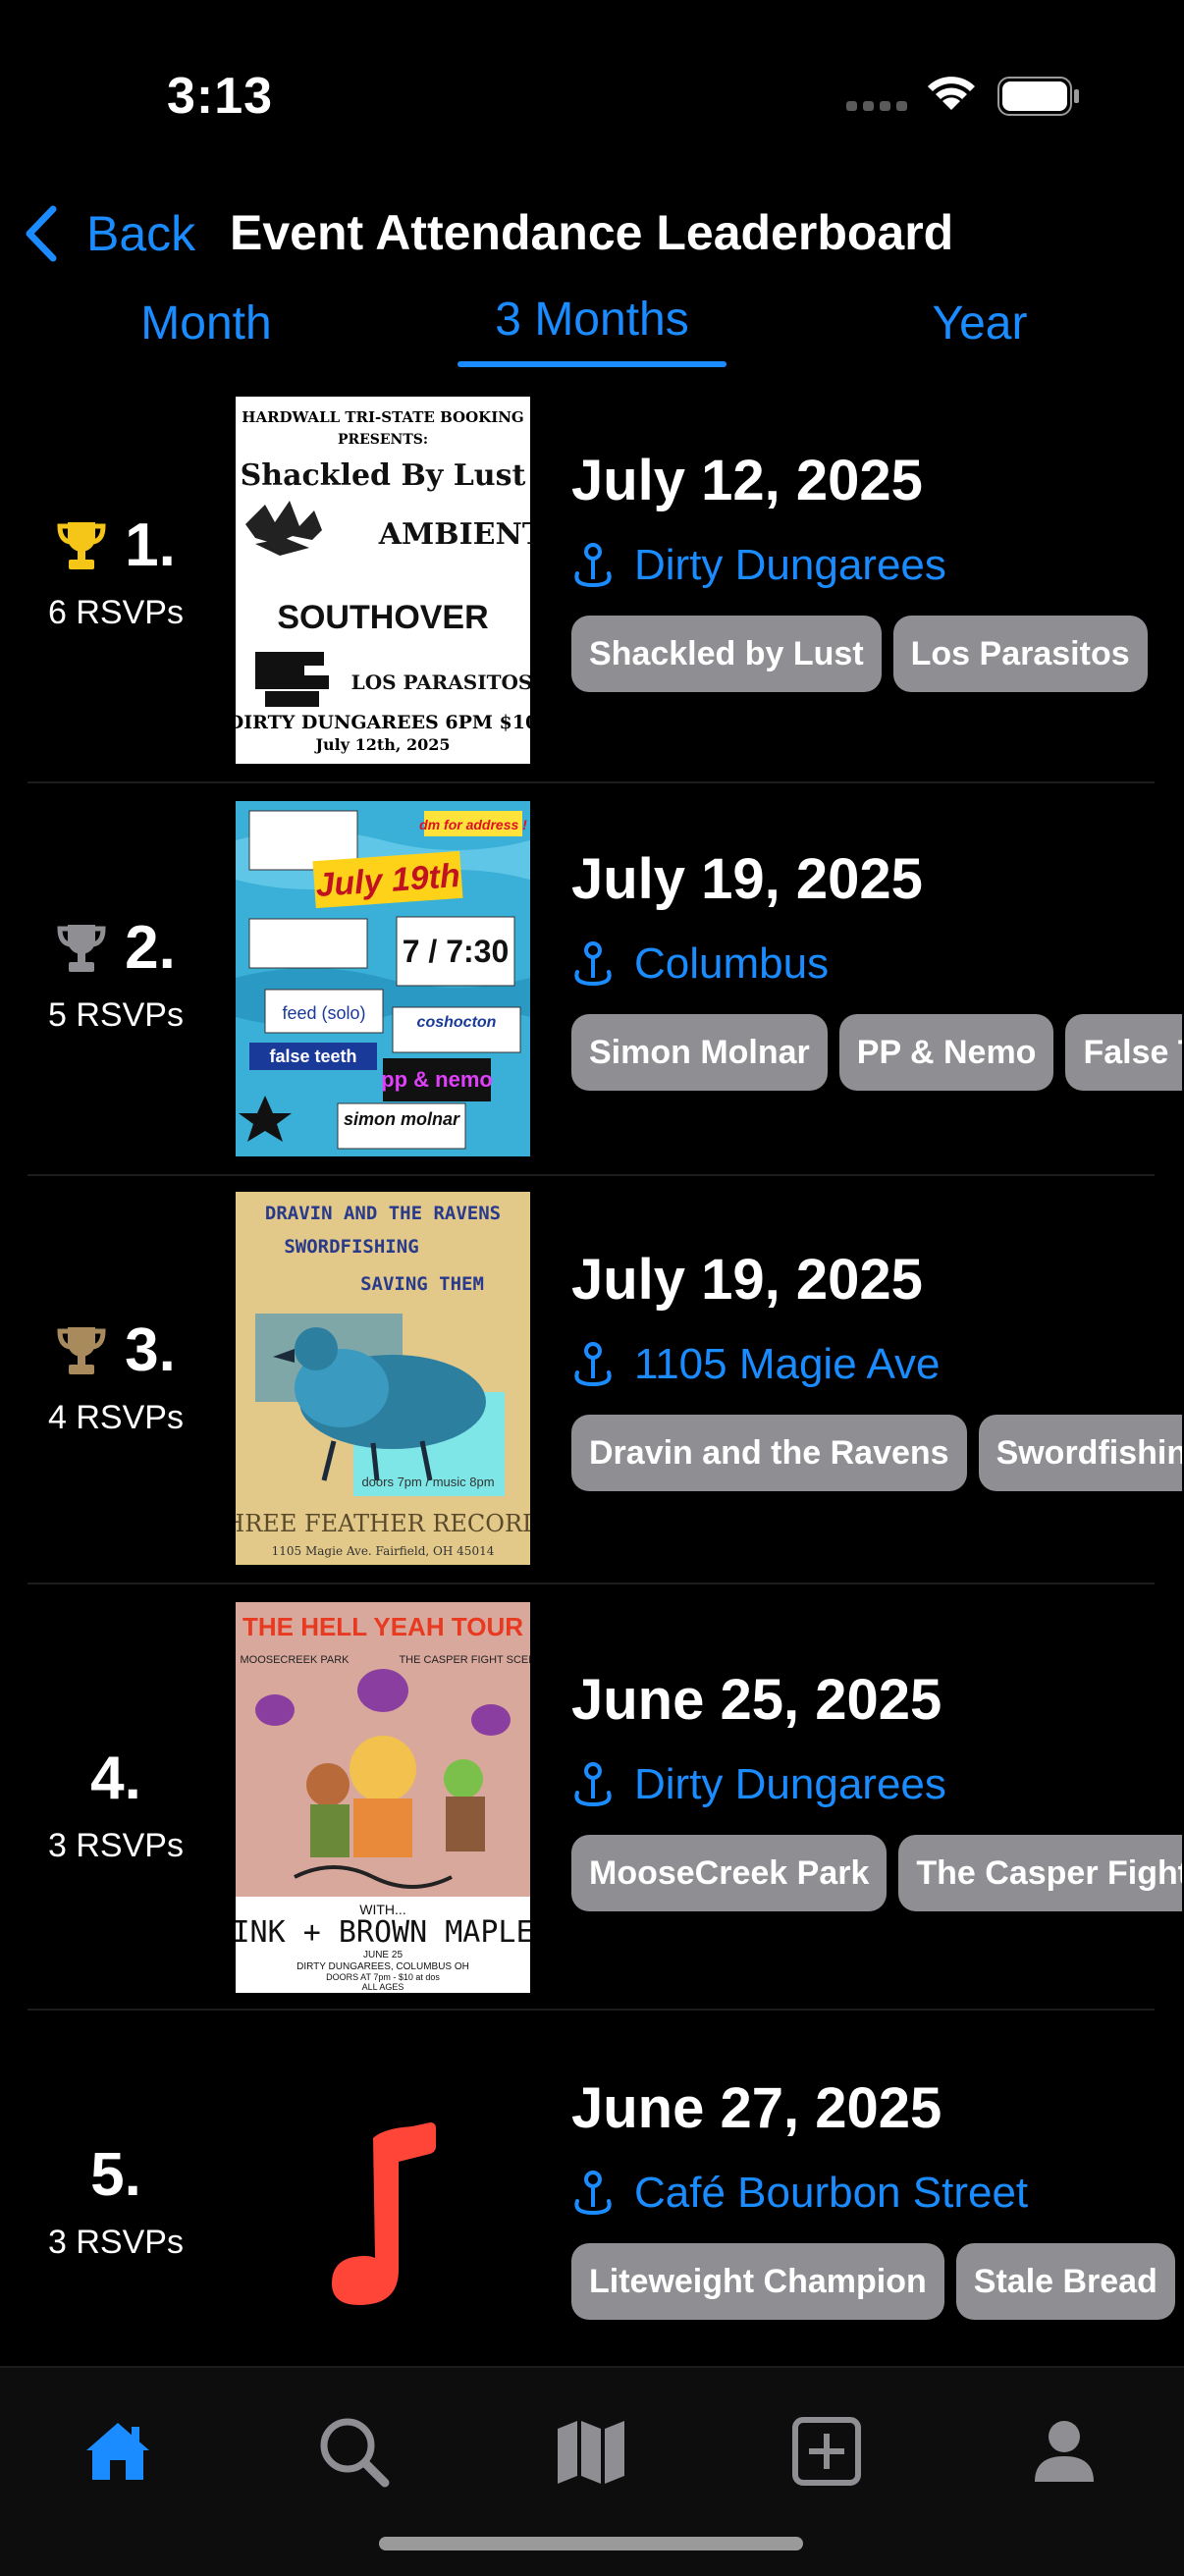  I want to click on venue-name: Café Bourbon Street, so click(831, 2193).